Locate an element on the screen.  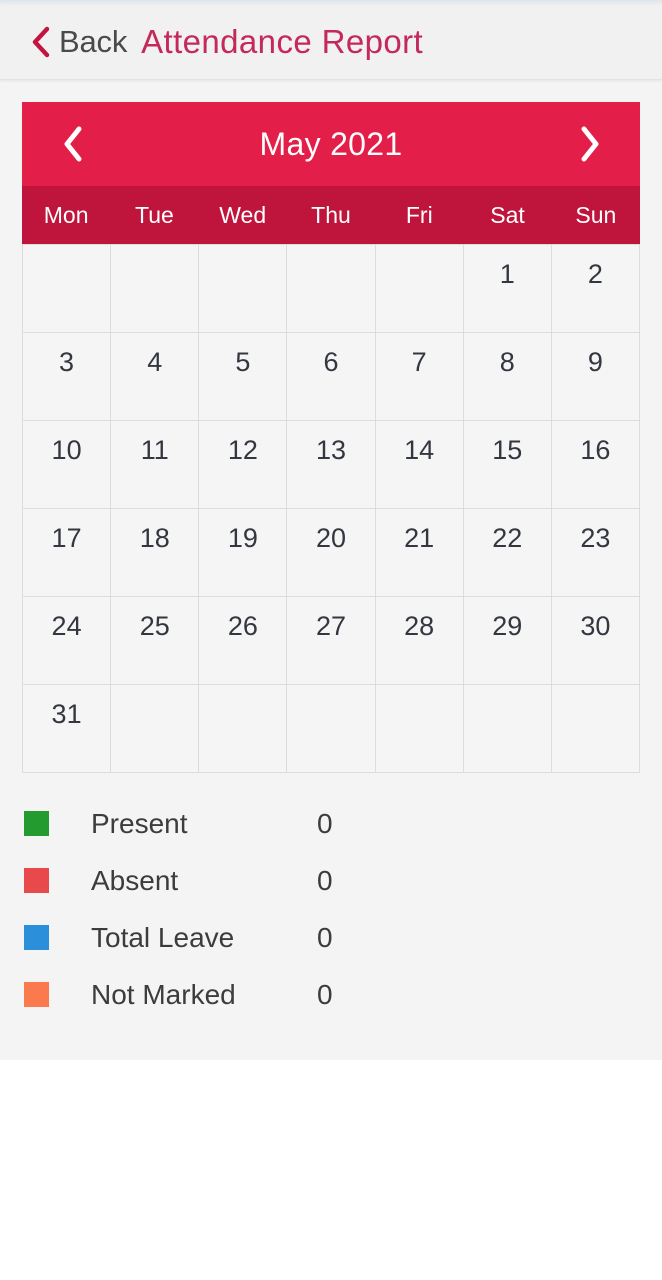
legend-row: Total Leave 0 is located at coordinates (331, 937).